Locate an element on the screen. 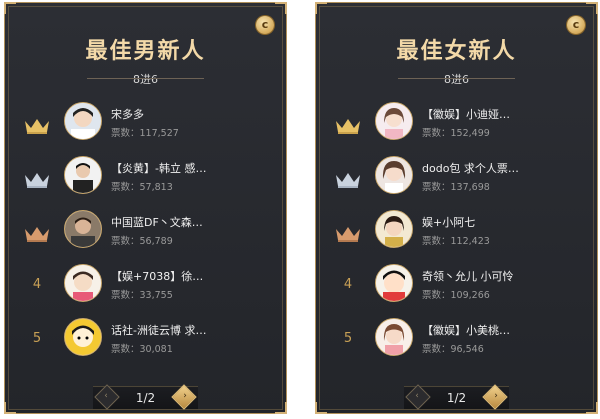 The width and height of the screenshot is (600, 419). list-item: dodo包 求个人票… 票数：137,698 is located at coordinates (456, 180).